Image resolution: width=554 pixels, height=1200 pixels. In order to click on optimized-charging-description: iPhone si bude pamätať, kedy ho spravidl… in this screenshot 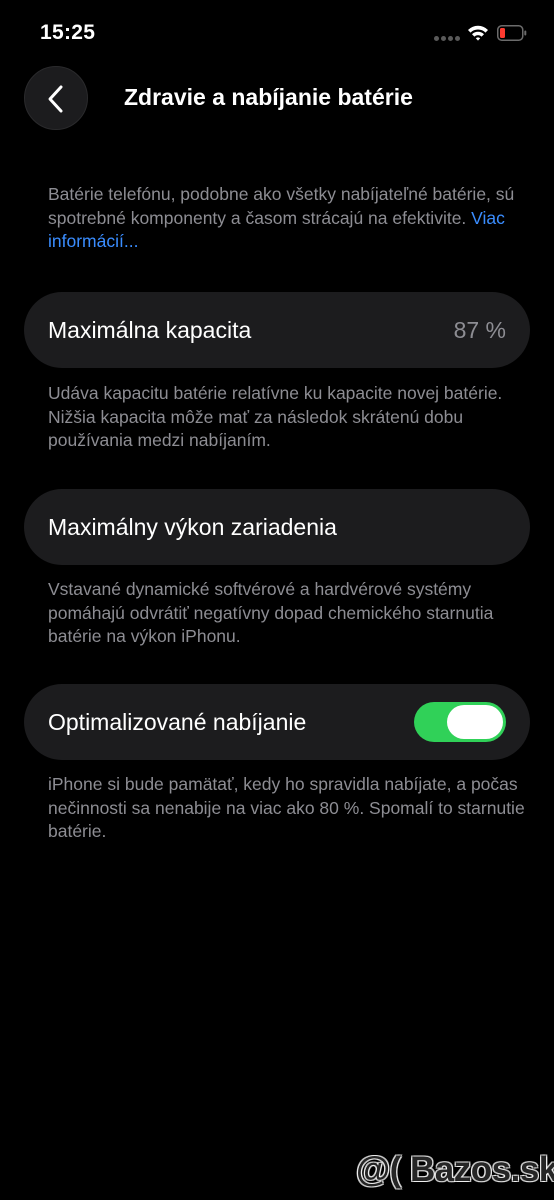, I will do `click(286, 807)`.